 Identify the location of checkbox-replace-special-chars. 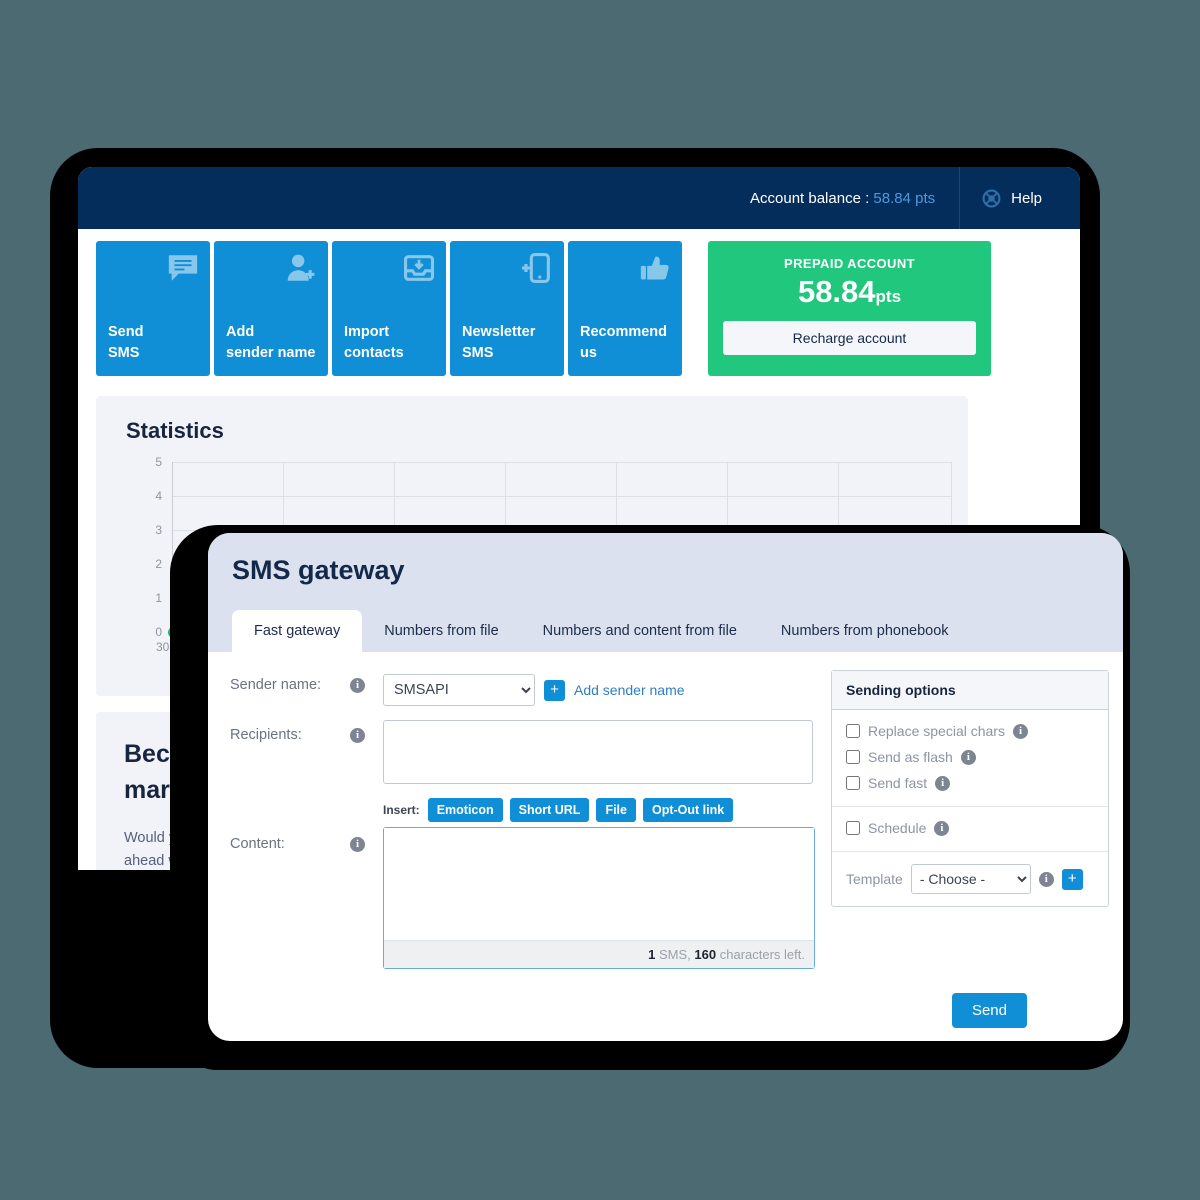
(853, 731).